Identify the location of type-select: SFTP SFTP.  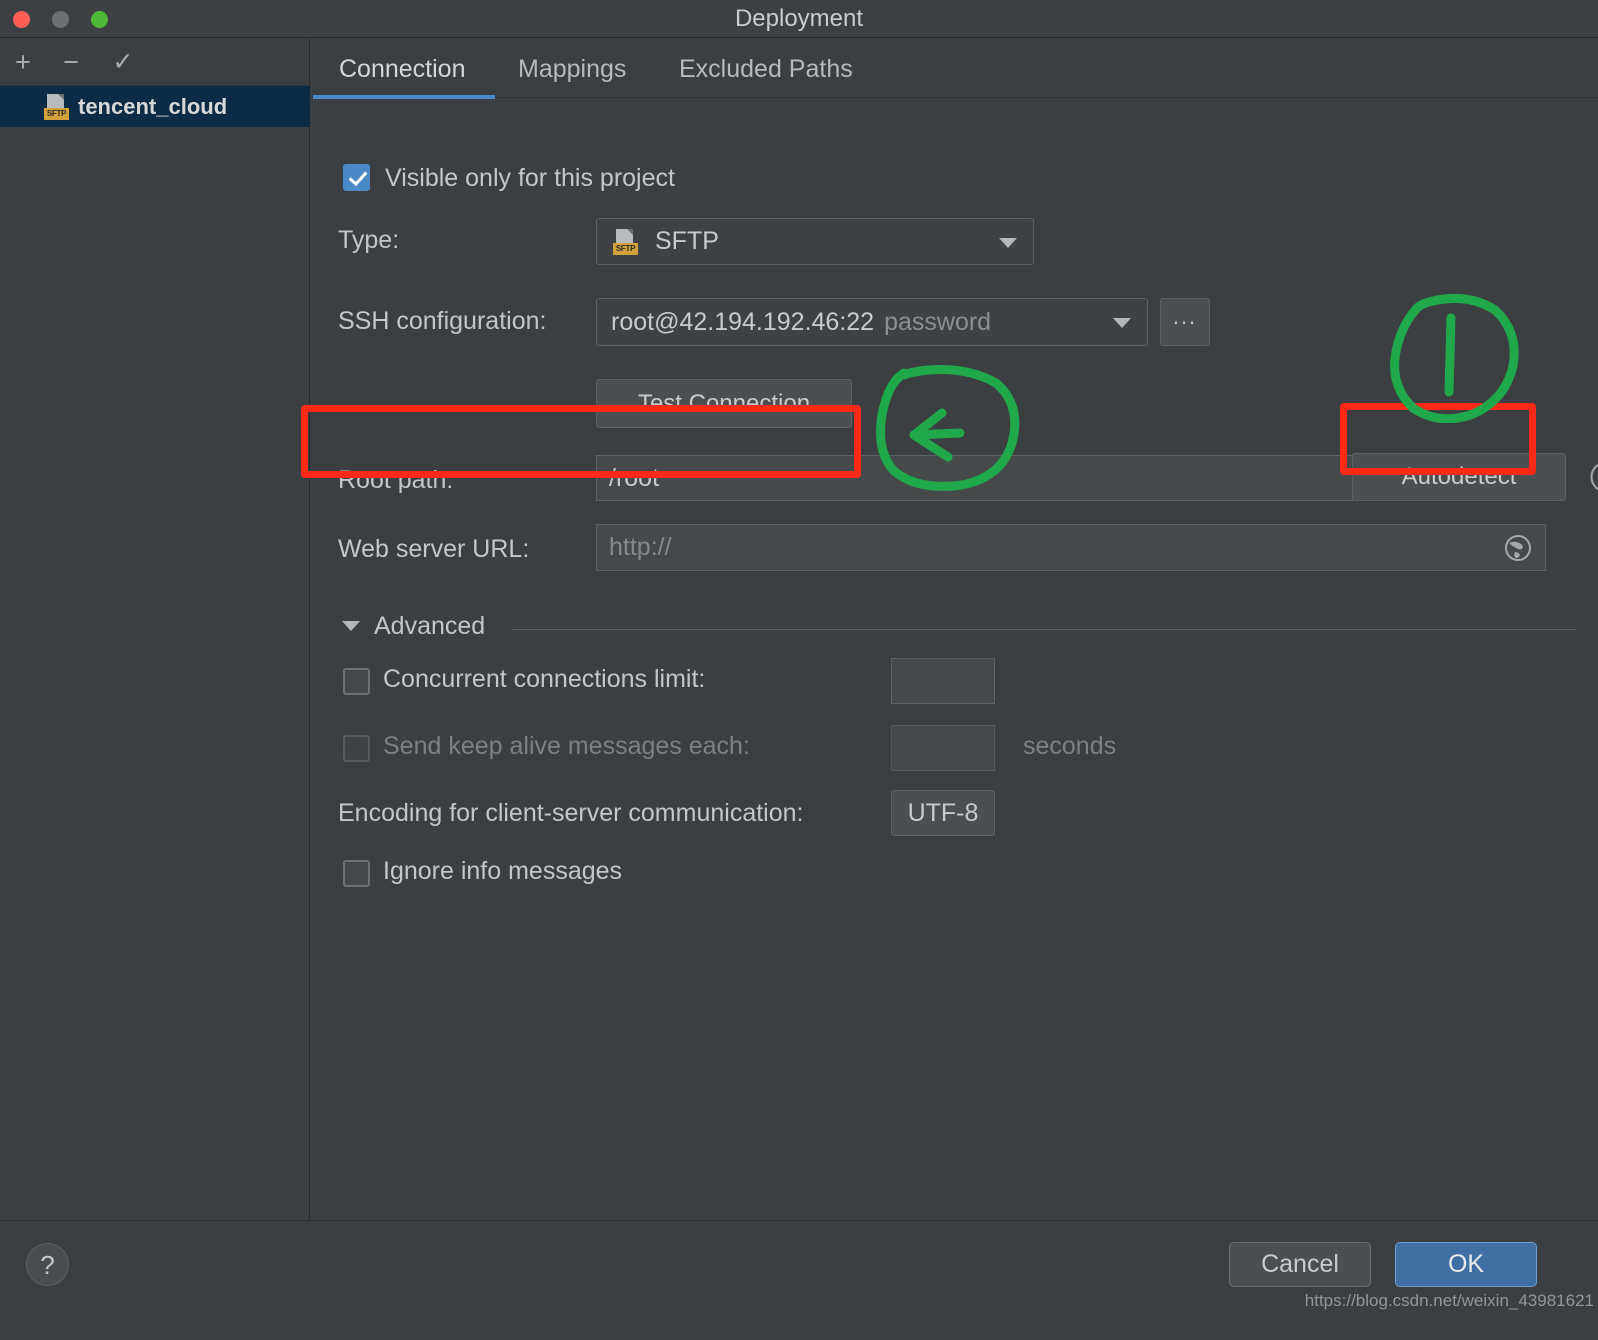
(815, 241).